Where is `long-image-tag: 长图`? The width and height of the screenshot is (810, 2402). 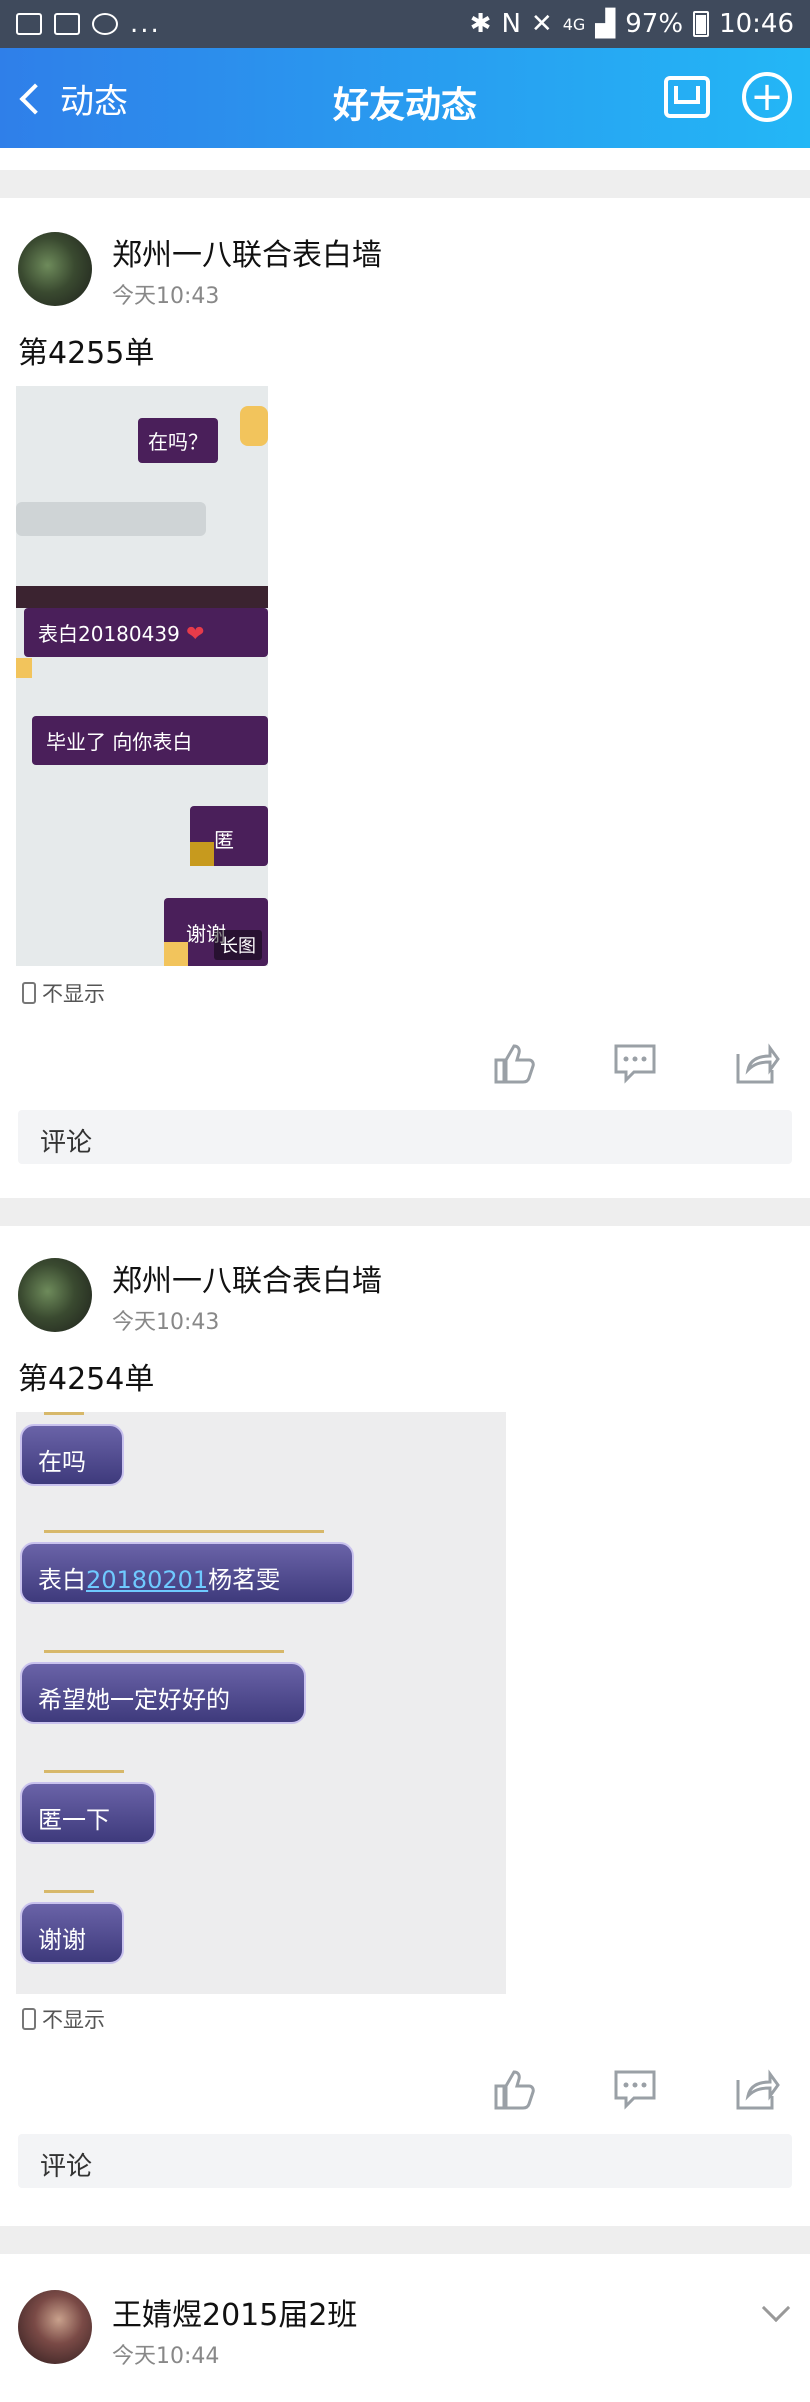
long-image-tag: 长图 is located at coordinates (238, 945).